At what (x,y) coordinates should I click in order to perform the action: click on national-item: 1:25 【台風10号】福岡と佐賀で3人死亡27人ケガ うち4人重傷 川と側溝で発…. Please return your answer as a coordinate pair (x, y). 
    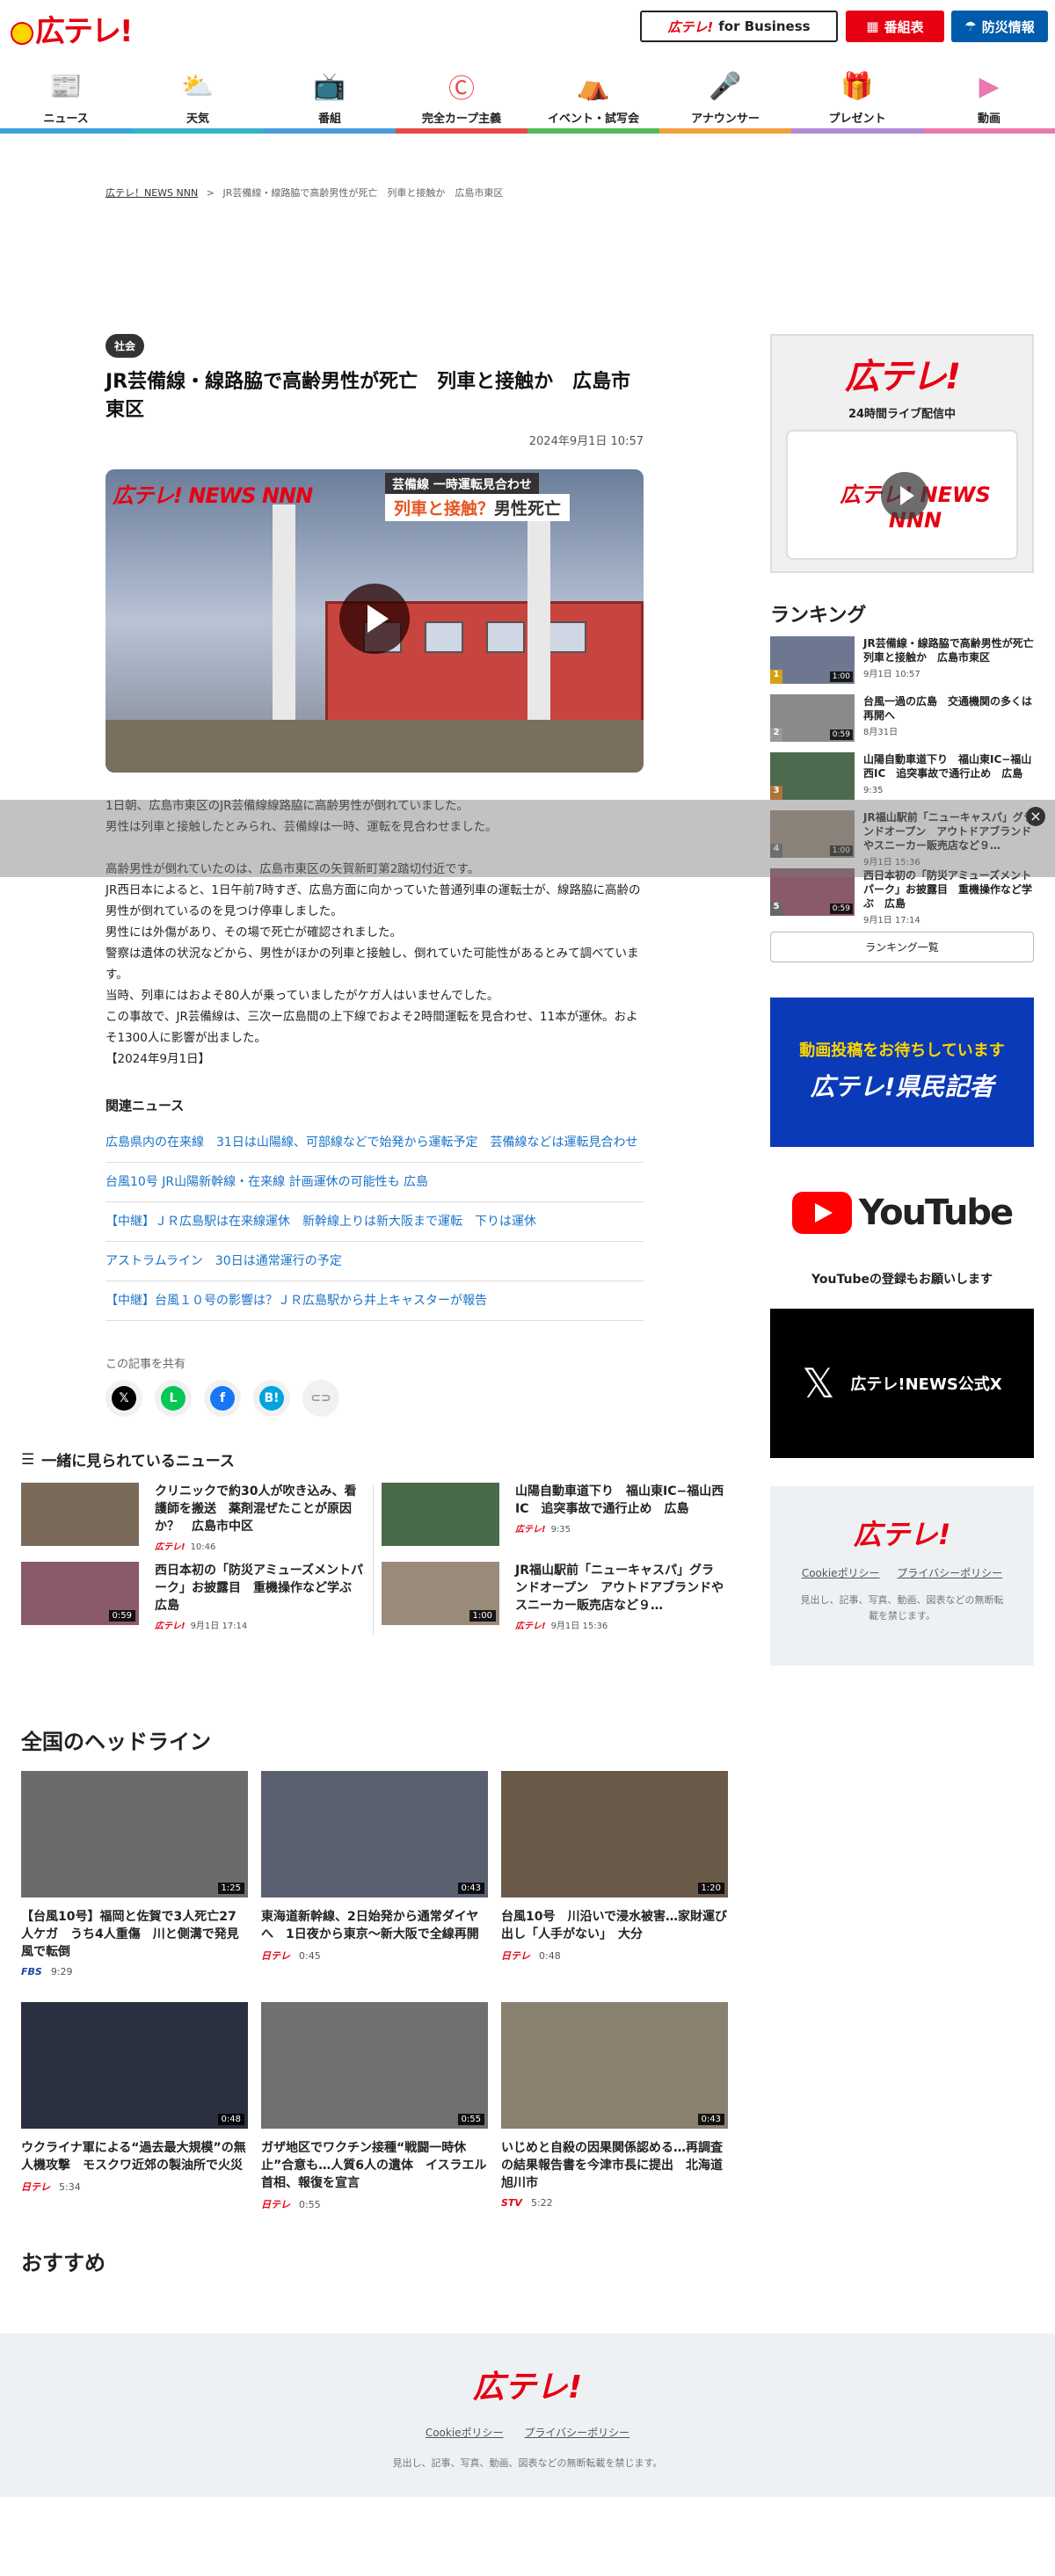
    Looking at the image, I should click on (136, 1874).